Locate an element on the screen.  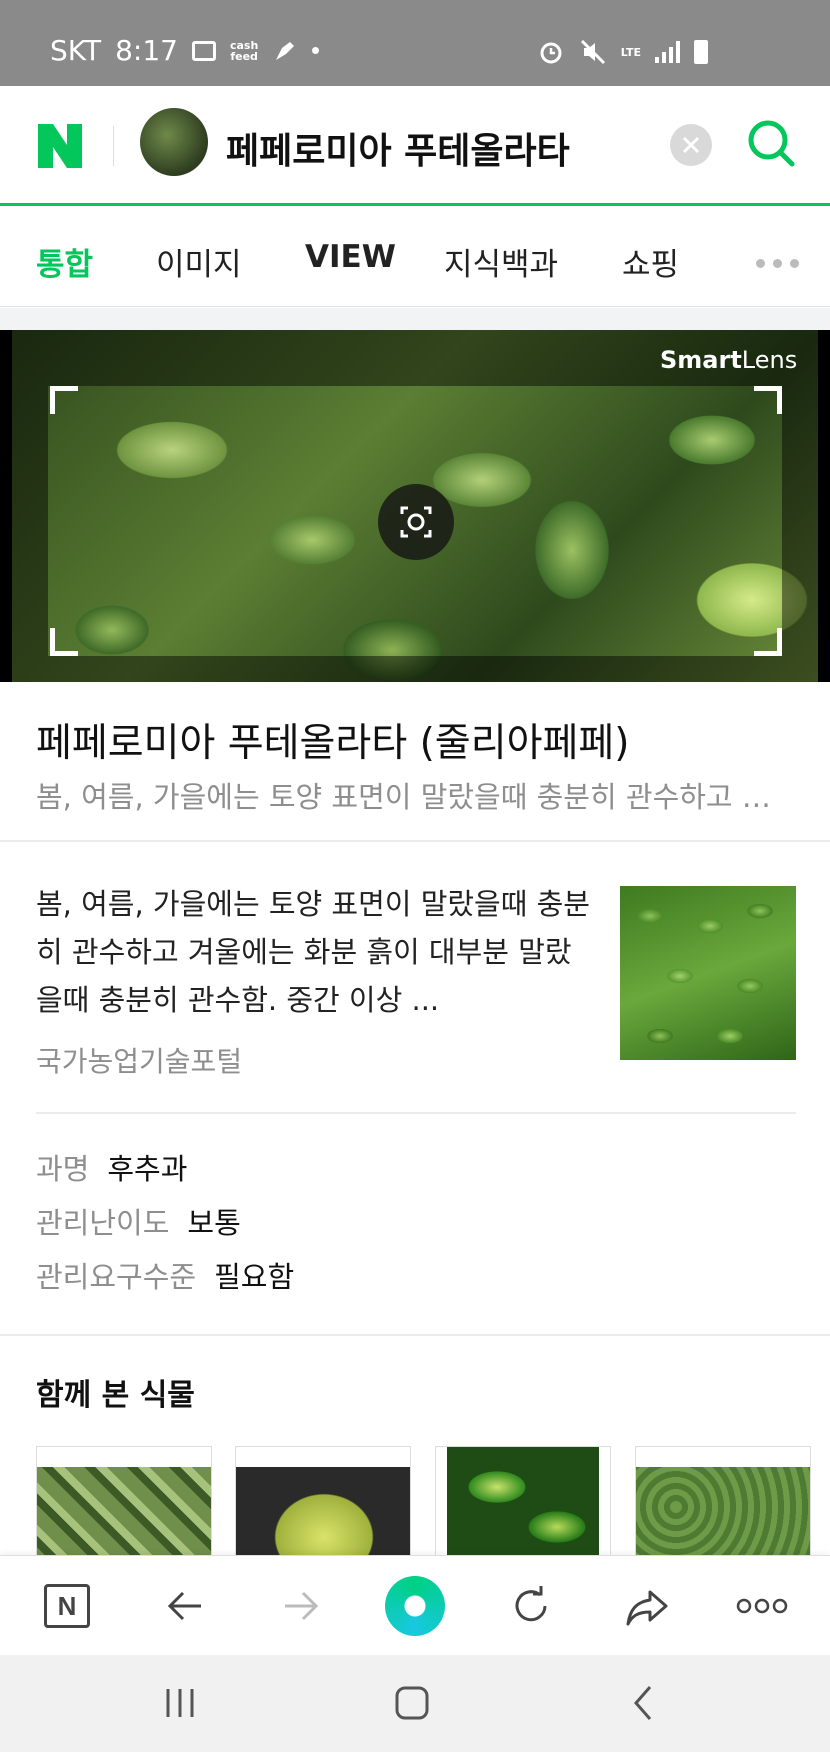
green-dot-button is located at coordinates (415, 1606).